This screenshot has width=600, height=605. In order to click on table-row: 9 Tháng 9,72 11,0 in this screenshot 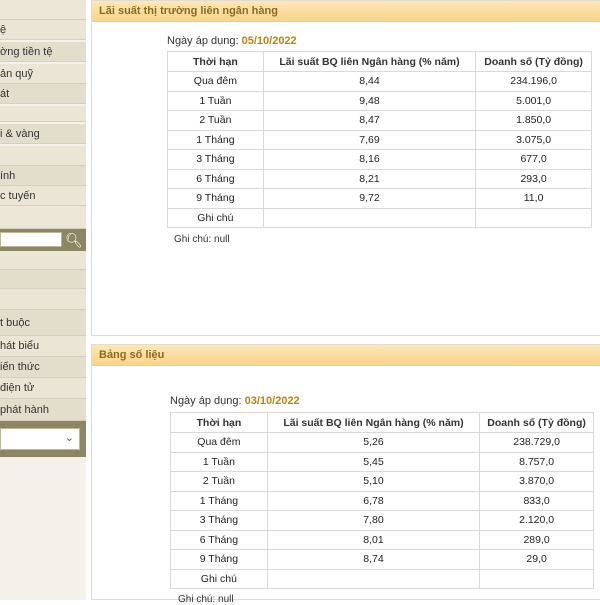, I will do `click(379, 198)`.